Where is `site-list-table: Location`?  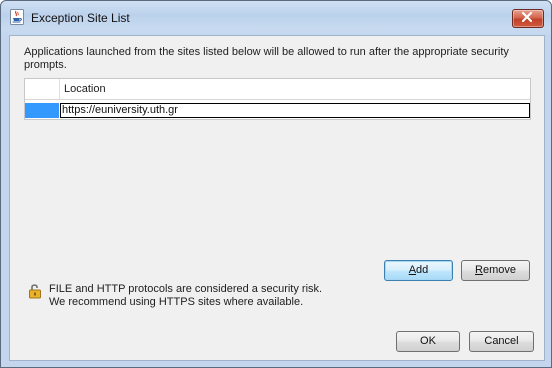 site-list-table: Location is located at coordinates (277, 99).